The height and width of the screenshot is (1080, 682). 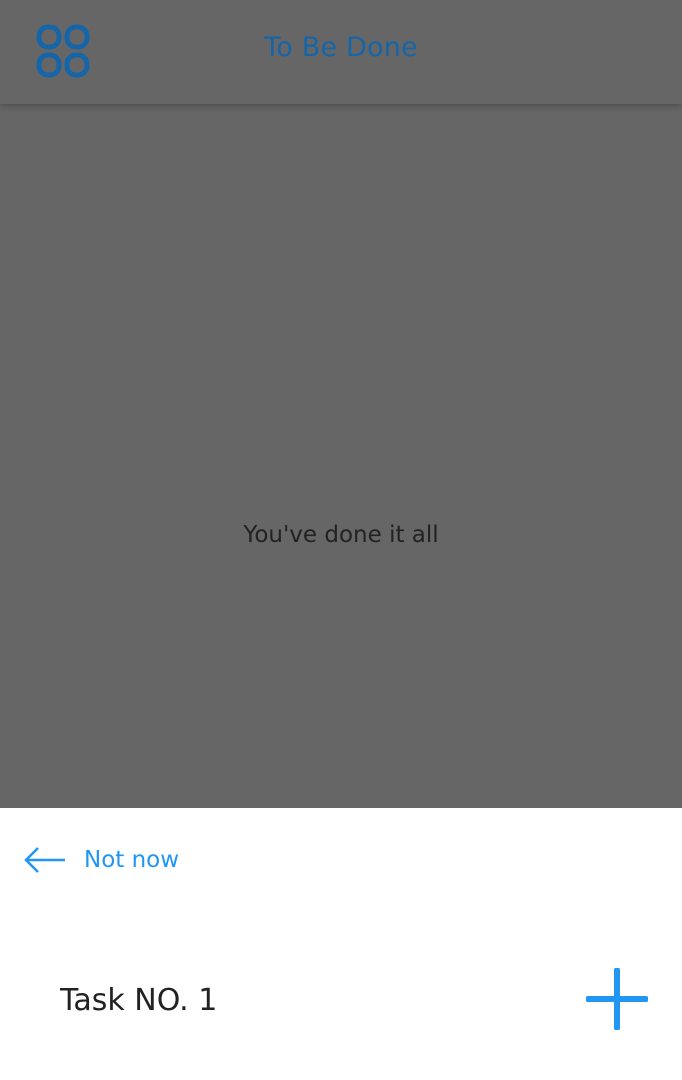 I want to click on app-header: To Be Done, so click(x=341, y=52).